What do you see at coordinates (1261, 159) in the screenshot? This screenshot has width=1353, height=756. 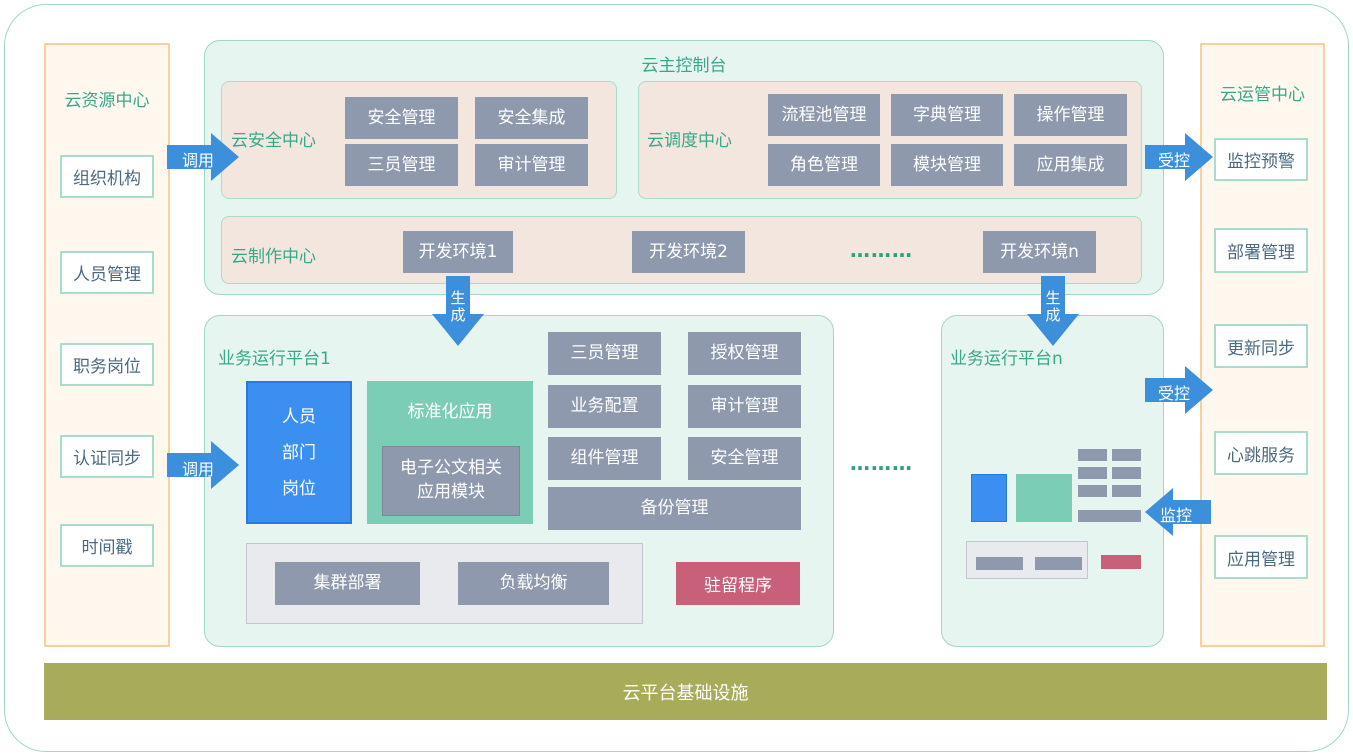 I see `ops-item-monitor-alert: 监控预警` at bounding box center [1261, 159].